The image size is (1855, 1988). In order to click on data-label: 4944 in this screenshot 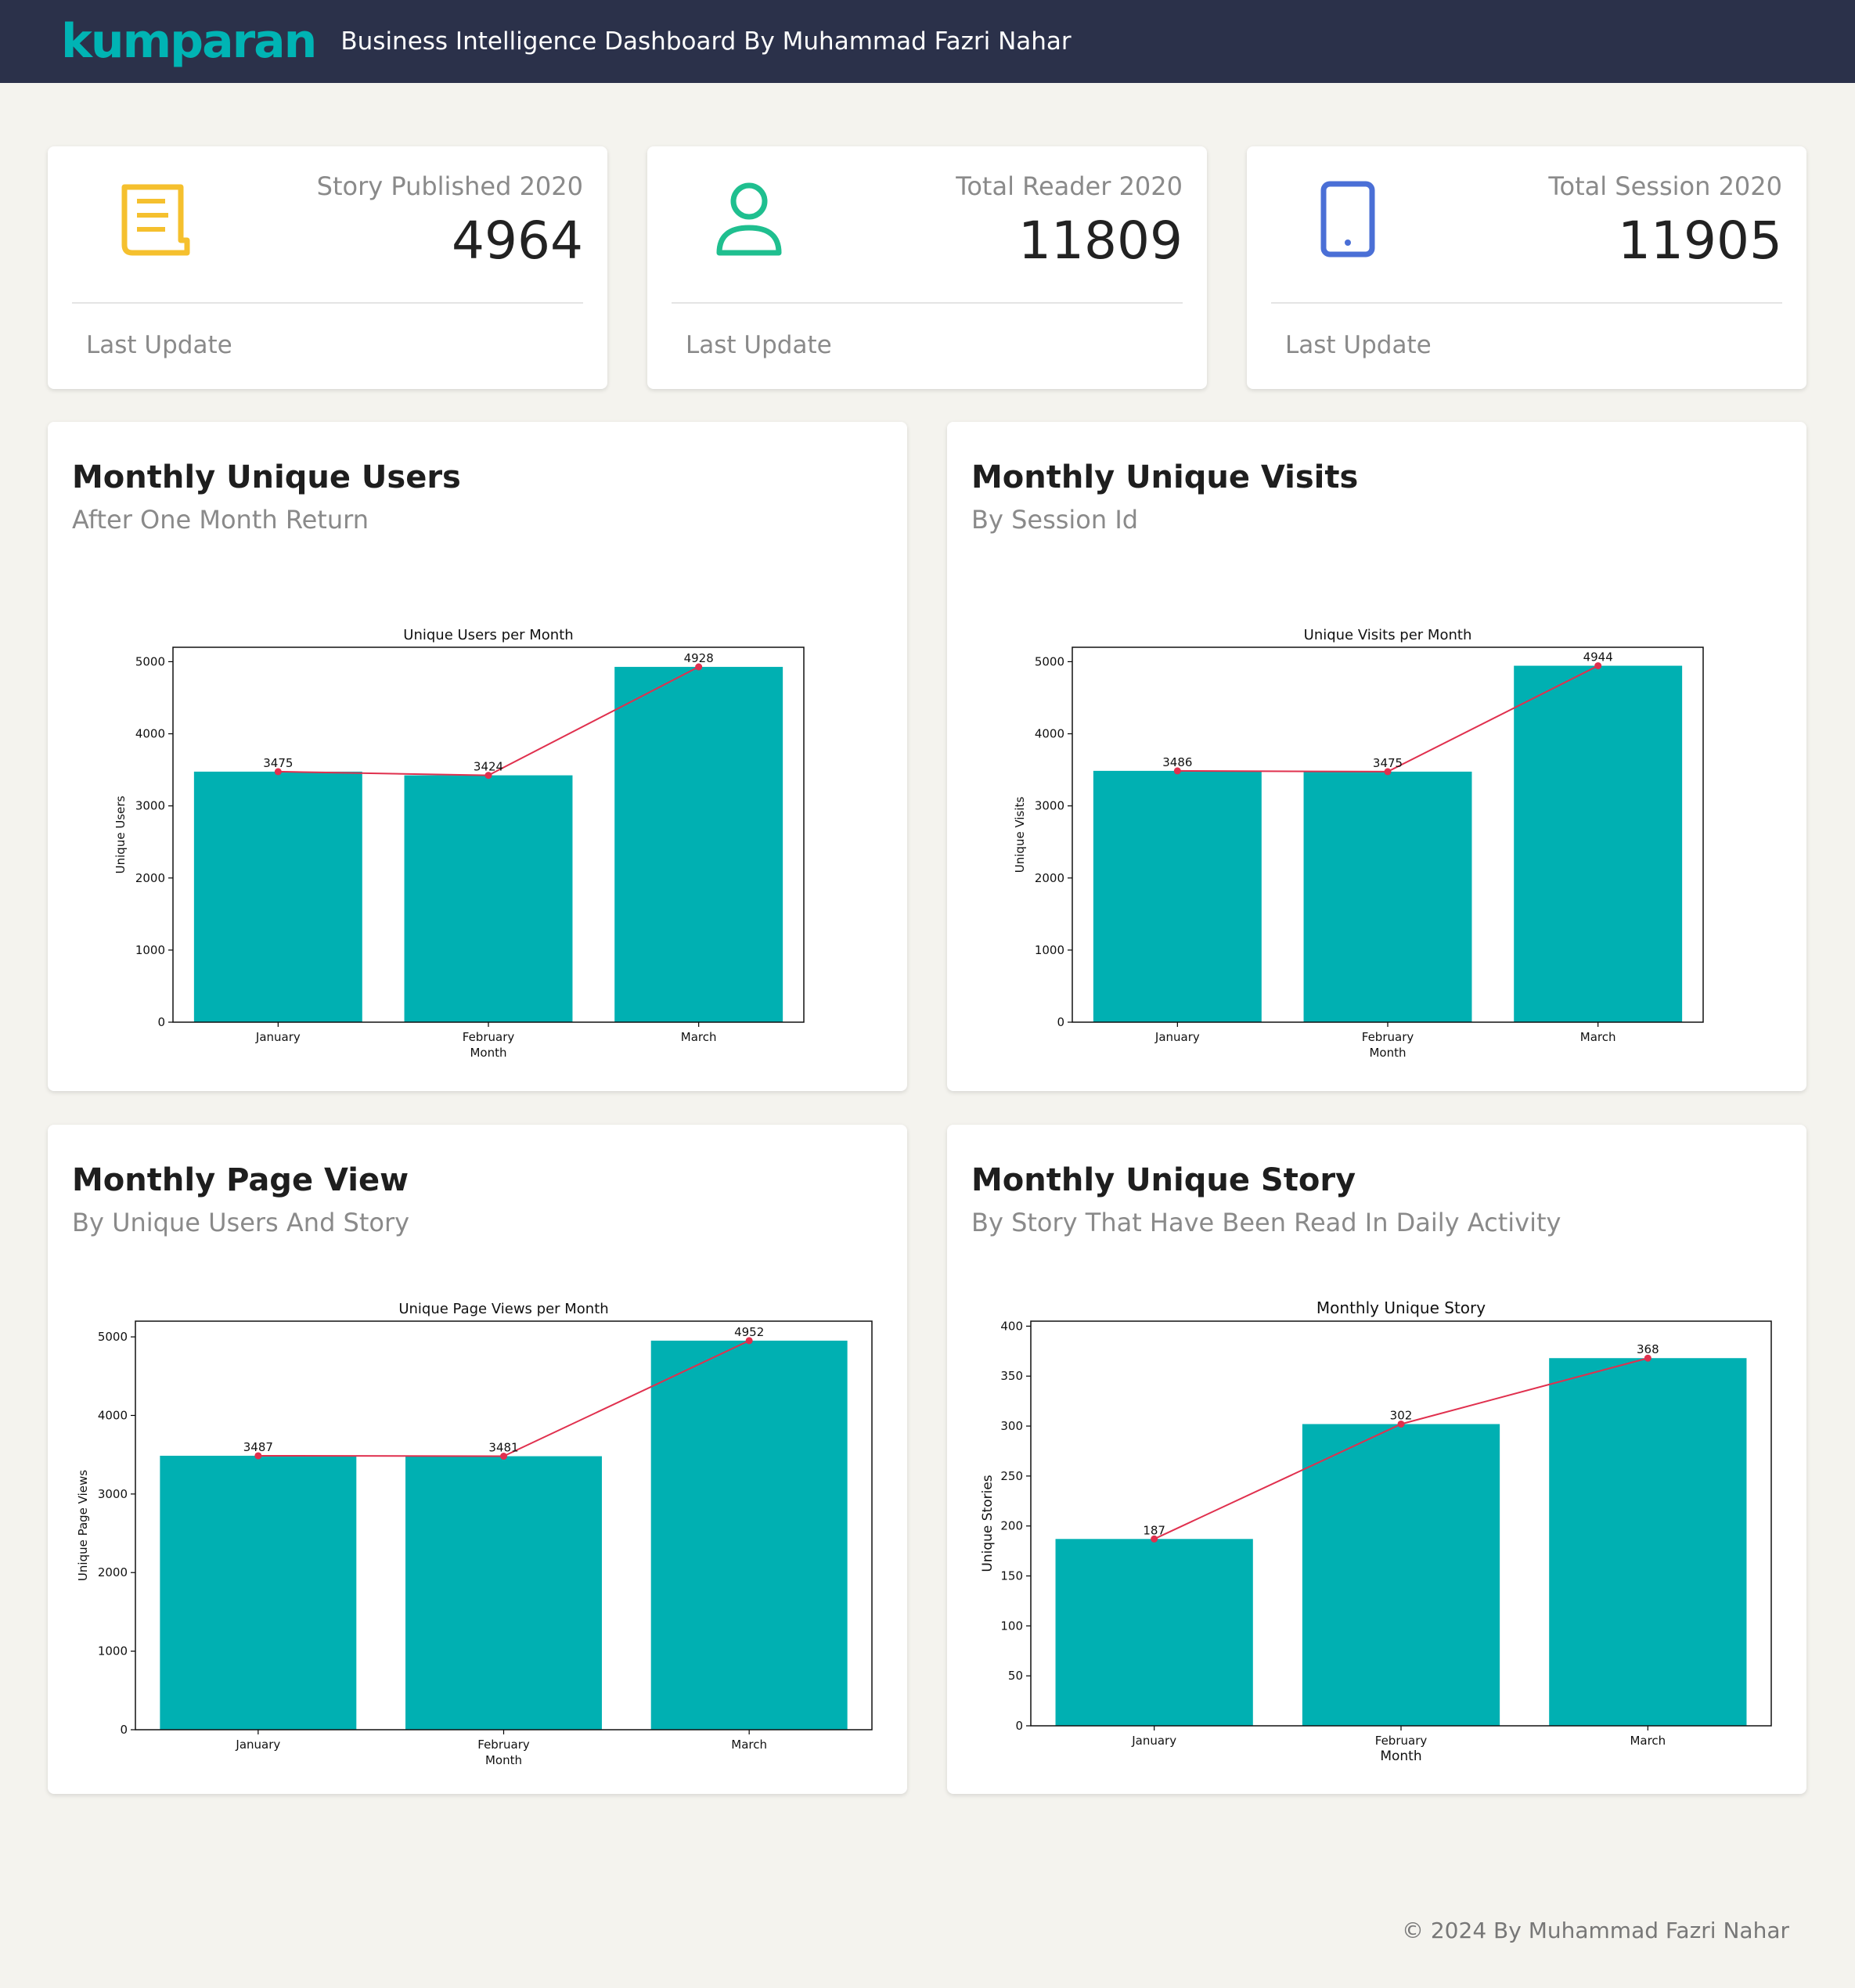, I will do `click(1598, 657)`.